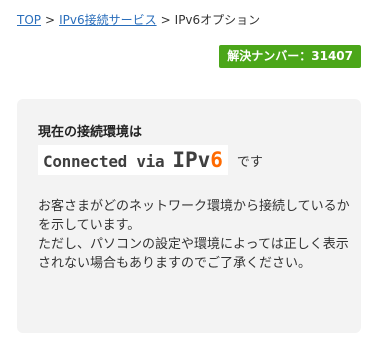 This screenshot has height=350, width=378. Describe the element at coordinates (217, 20) in the screenshot. I see `breadcrumb-current: IPv6オプション` at that location.